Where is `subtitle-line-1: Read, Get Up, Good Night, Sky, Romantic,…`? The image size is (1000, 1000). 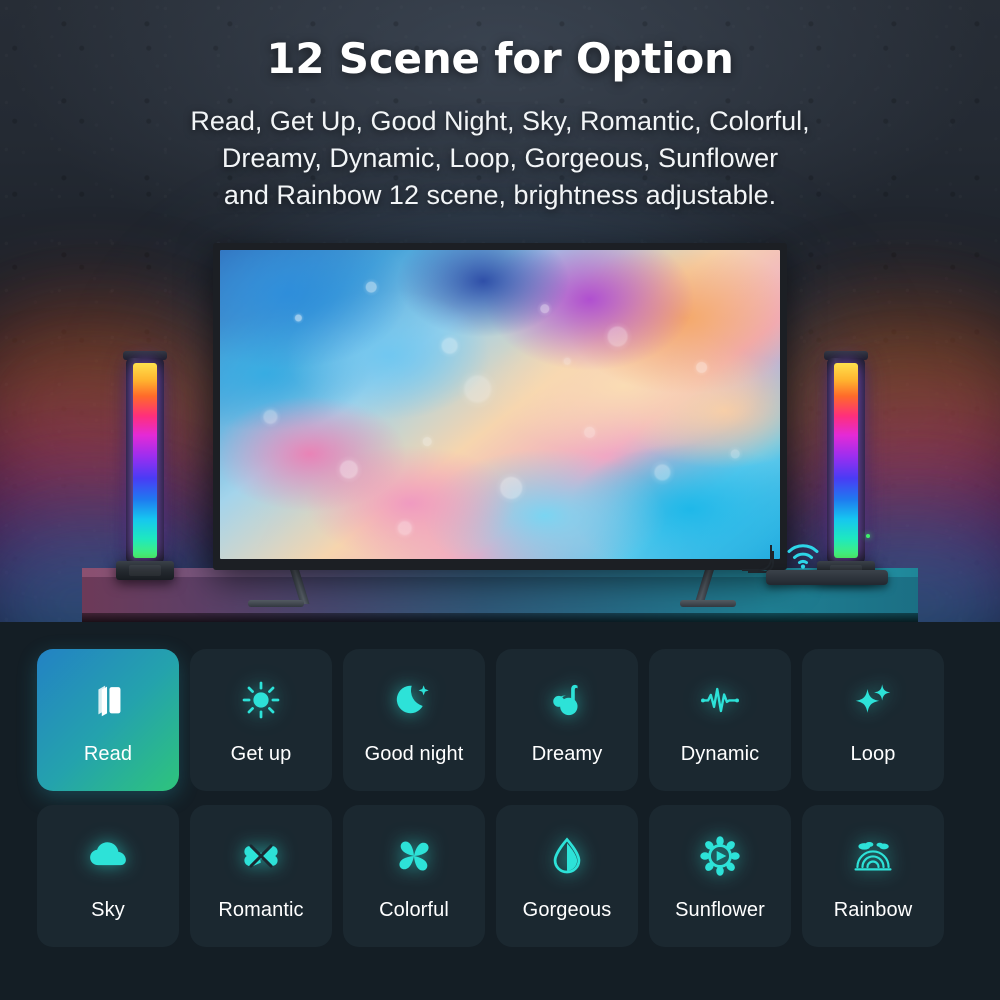 subtitle-line-1: Read, Get Up, Good Night, Sky, Romantic,… is located at coordinates (500, 121).